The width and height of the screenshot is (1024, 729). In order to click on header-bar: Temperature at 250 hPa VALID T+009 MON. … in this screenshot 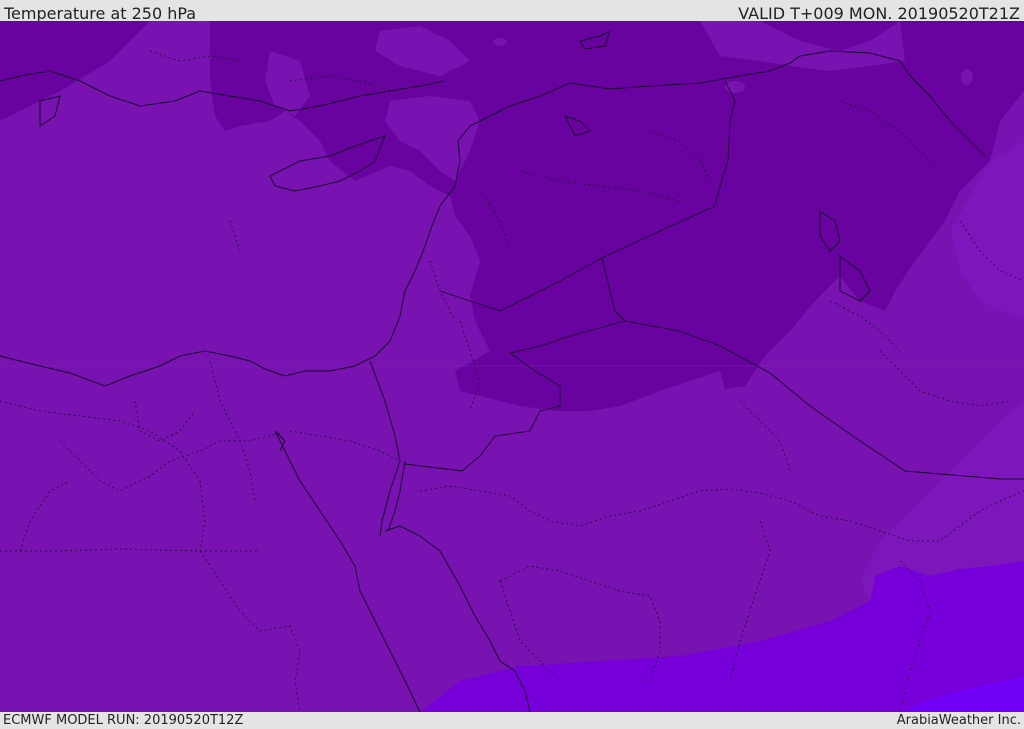, I will do `click(512, 11)`.